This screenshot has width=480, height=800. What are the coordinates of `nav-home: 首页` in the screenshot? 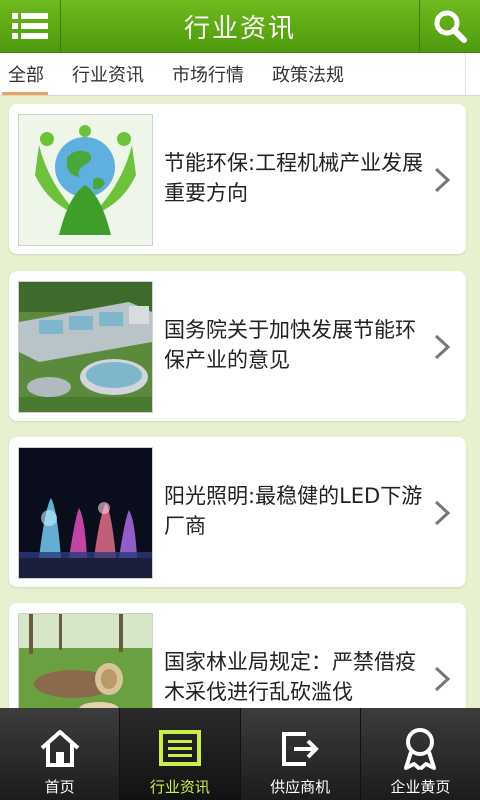 It's located at (60, 754).